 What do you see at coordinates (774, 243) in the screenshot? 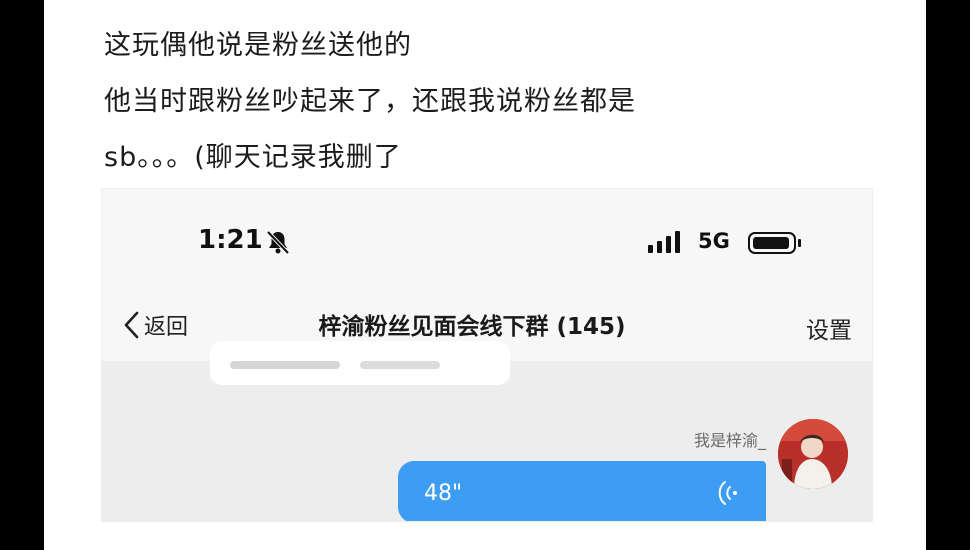
I see `battery-icon` at bounding box center [774, 243].